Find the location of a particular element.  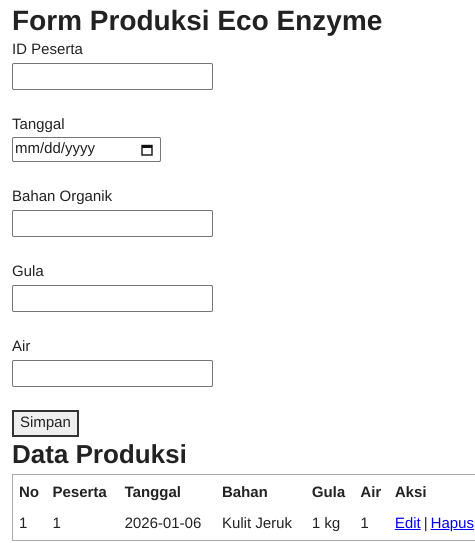

form-title: Form Produksi Eco Enzyme is located at coordinates (198, 21).